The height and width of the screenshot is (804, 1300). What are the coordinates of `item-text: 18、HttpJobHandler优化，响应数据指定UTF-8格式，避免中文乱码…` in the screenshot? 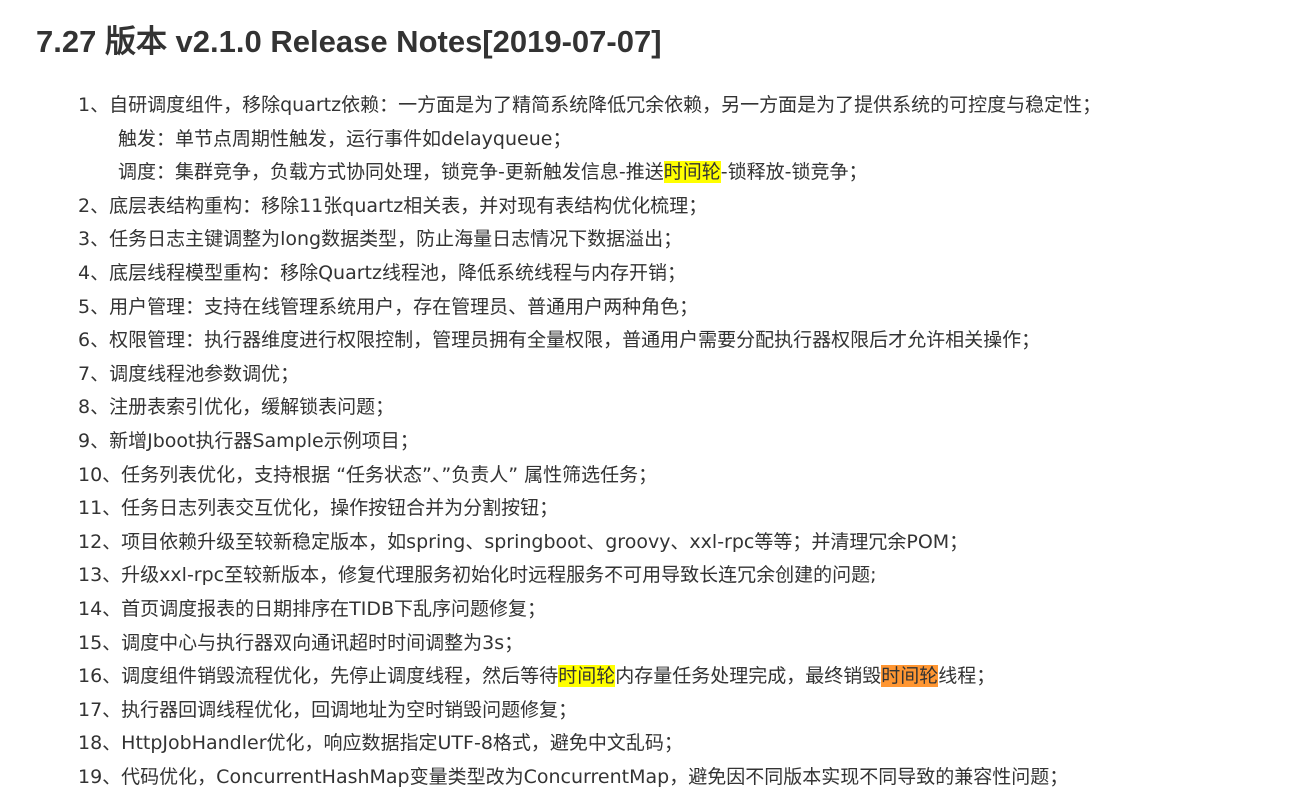 It's located at (380, 743).